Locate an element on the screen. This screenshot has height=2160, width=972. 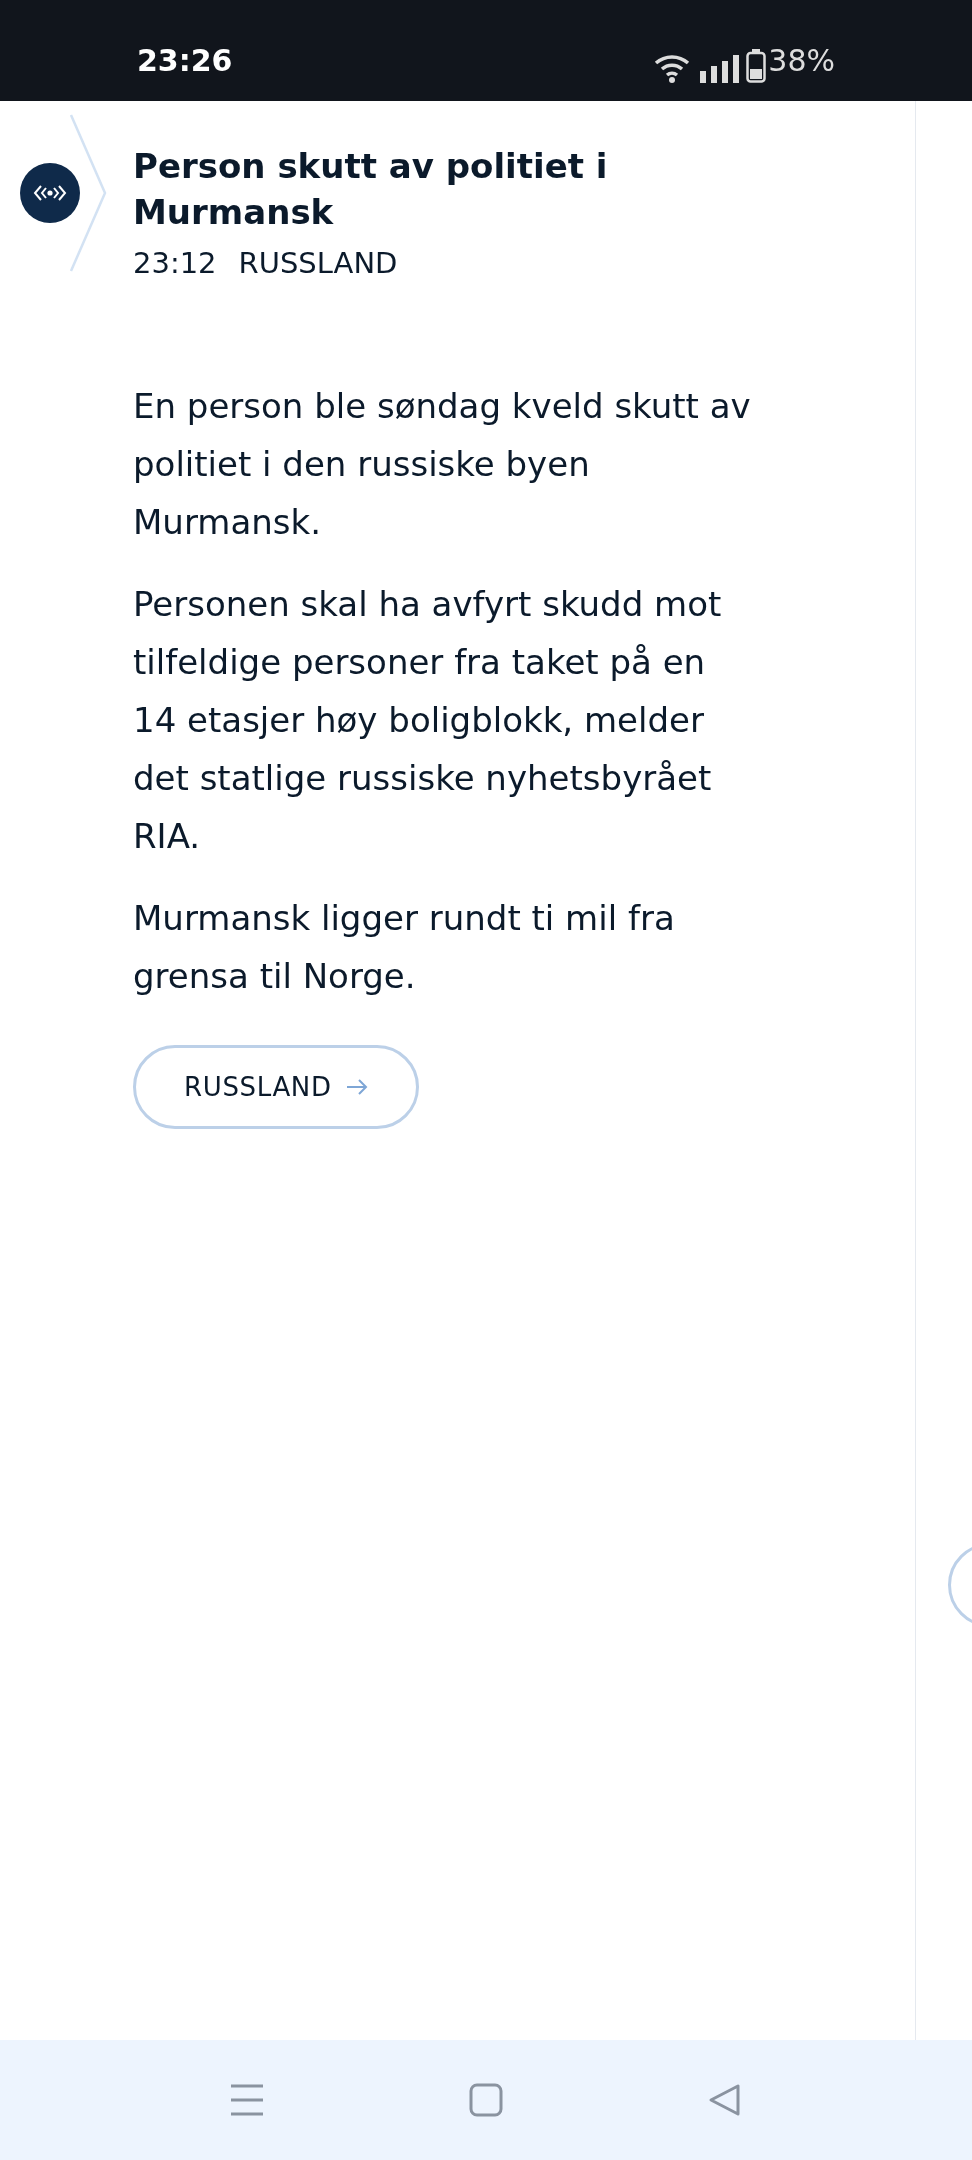
live-icon is located at coordinates (50, 193).